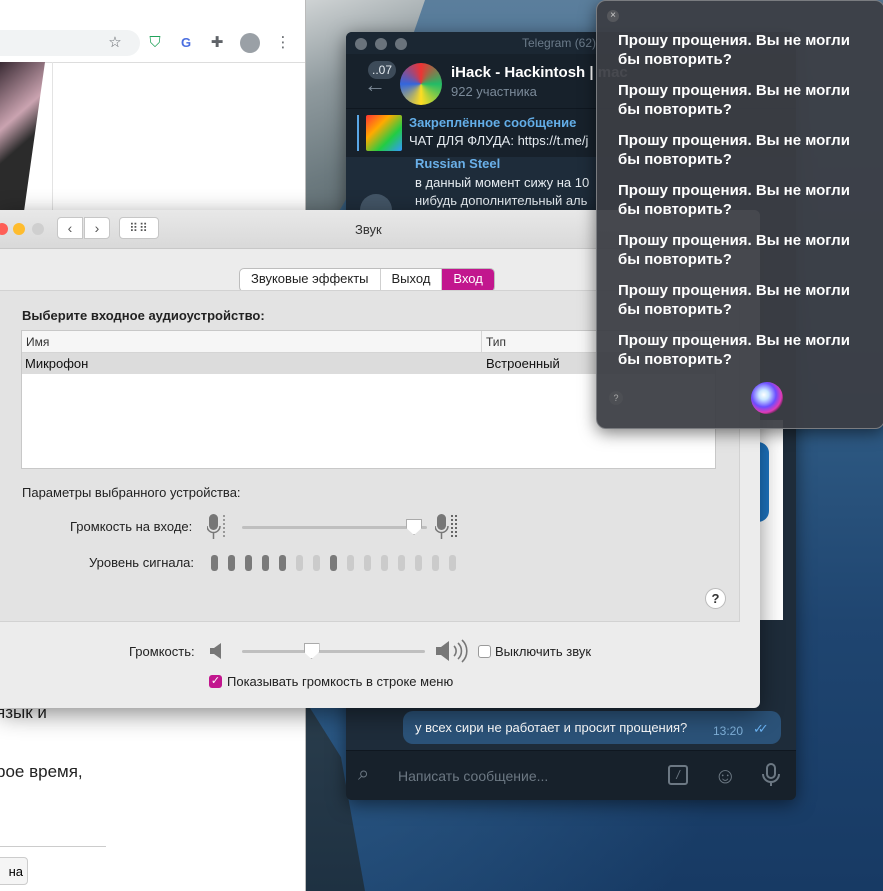 The width and height of the screenshot is (883, 891). I want to click on window-title: Звук, so click(368, 229).